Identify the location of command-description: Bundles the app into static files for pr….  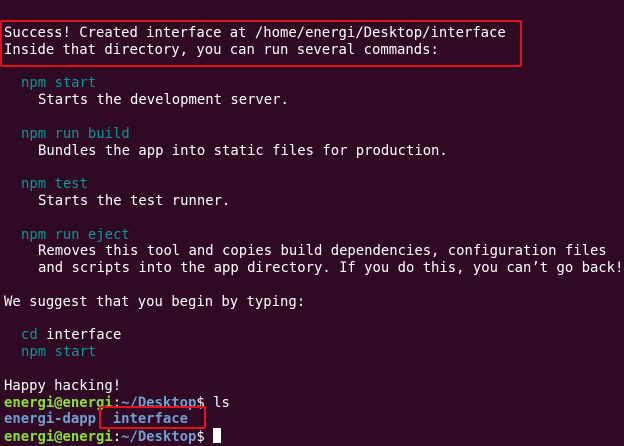
(243, 150).